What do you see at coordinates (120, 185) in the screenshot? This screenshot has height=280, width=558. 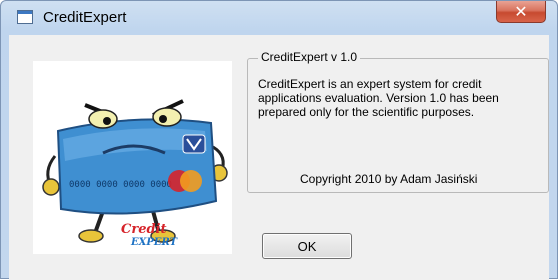 I see `card-number: 0000 0000 0000 0000` at bounding box center [120, 185].